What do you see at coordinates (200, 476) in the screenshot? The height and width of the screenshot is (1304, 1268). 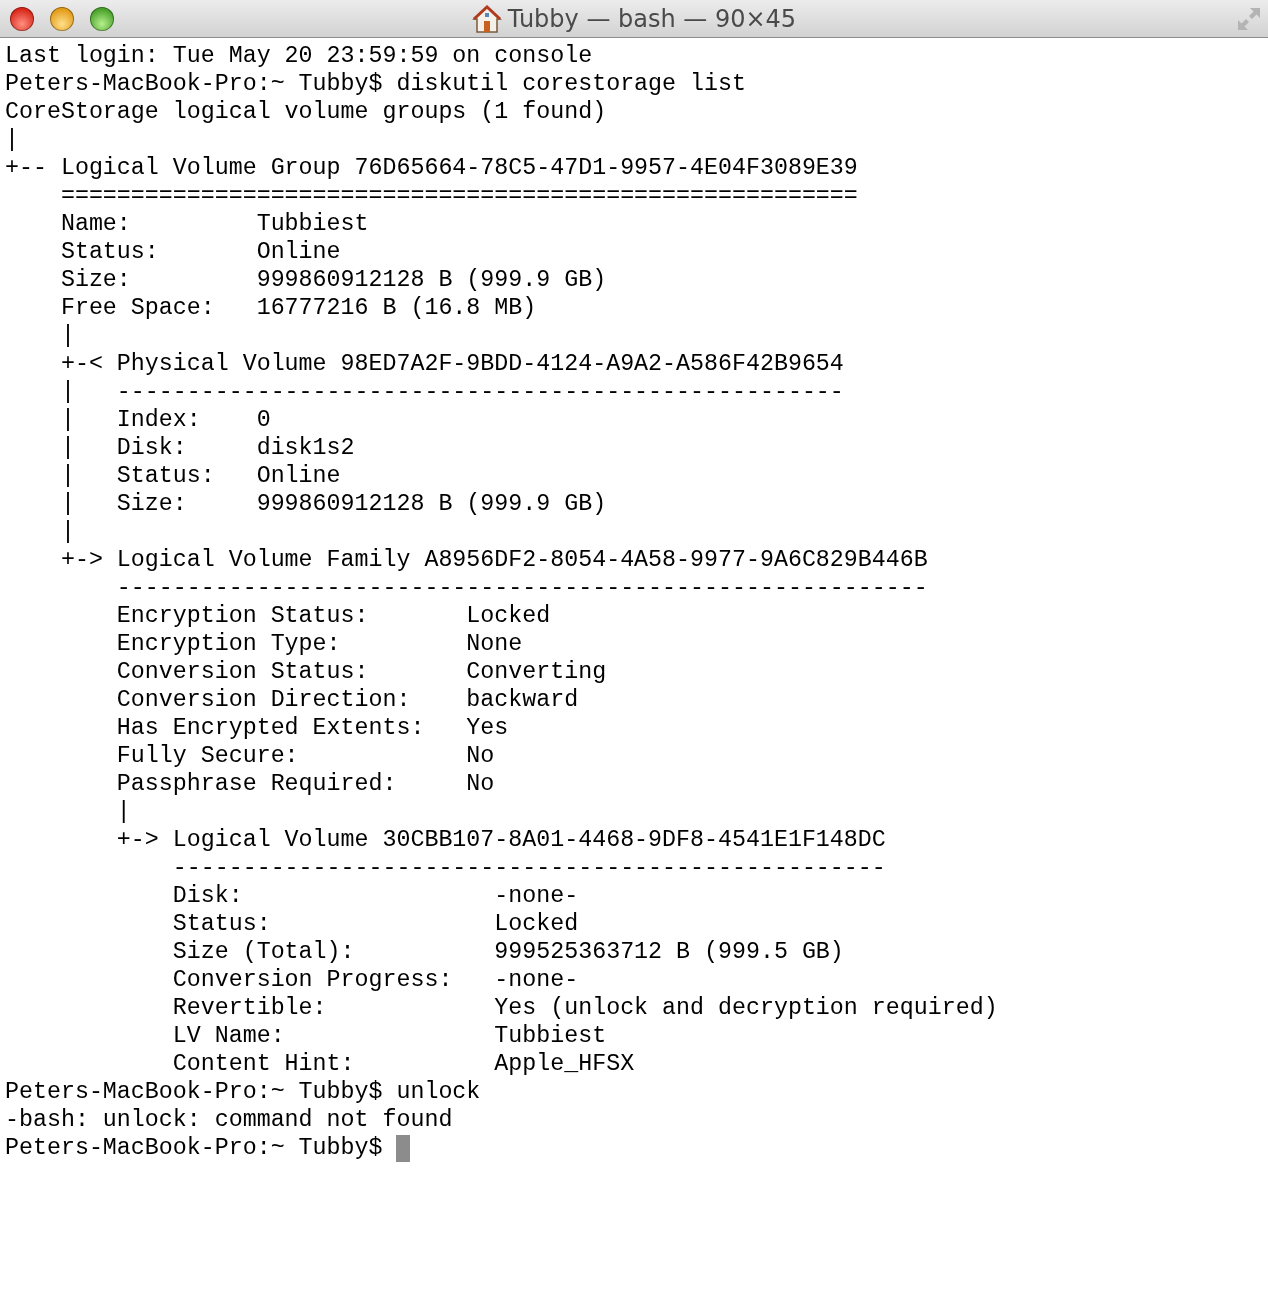 I see `terminal-line: | Status: Online` at bounding box center [200, 476].